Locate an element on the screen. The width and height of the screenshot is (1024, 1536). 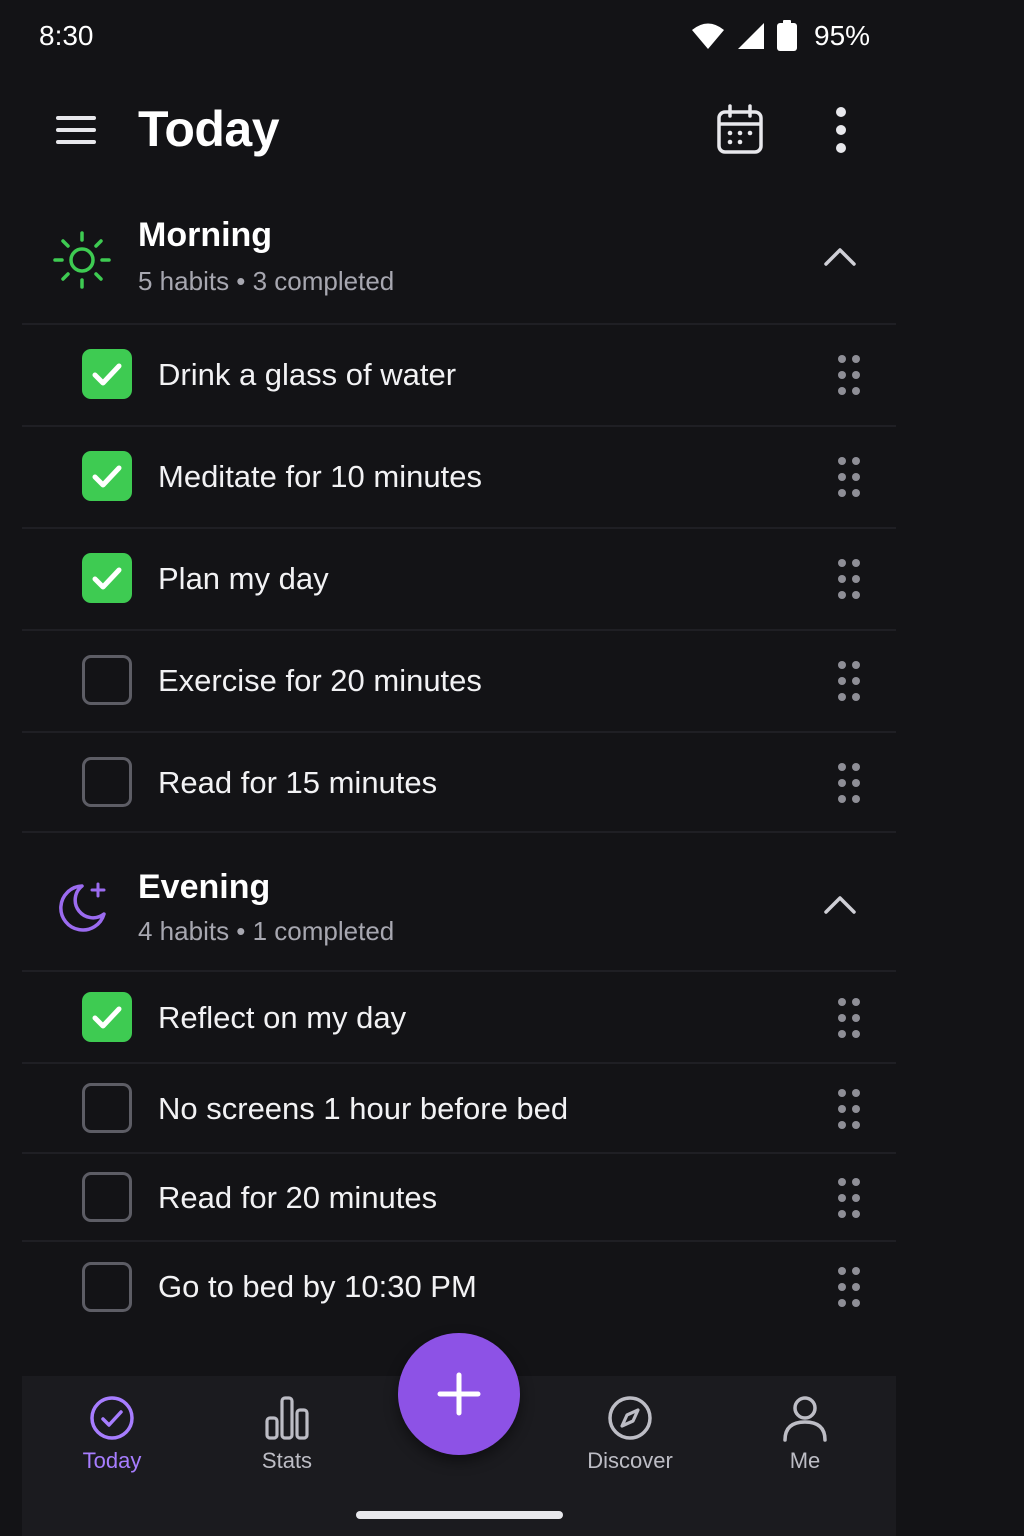
more-vertical-icon is located at coordinates (841, 130).